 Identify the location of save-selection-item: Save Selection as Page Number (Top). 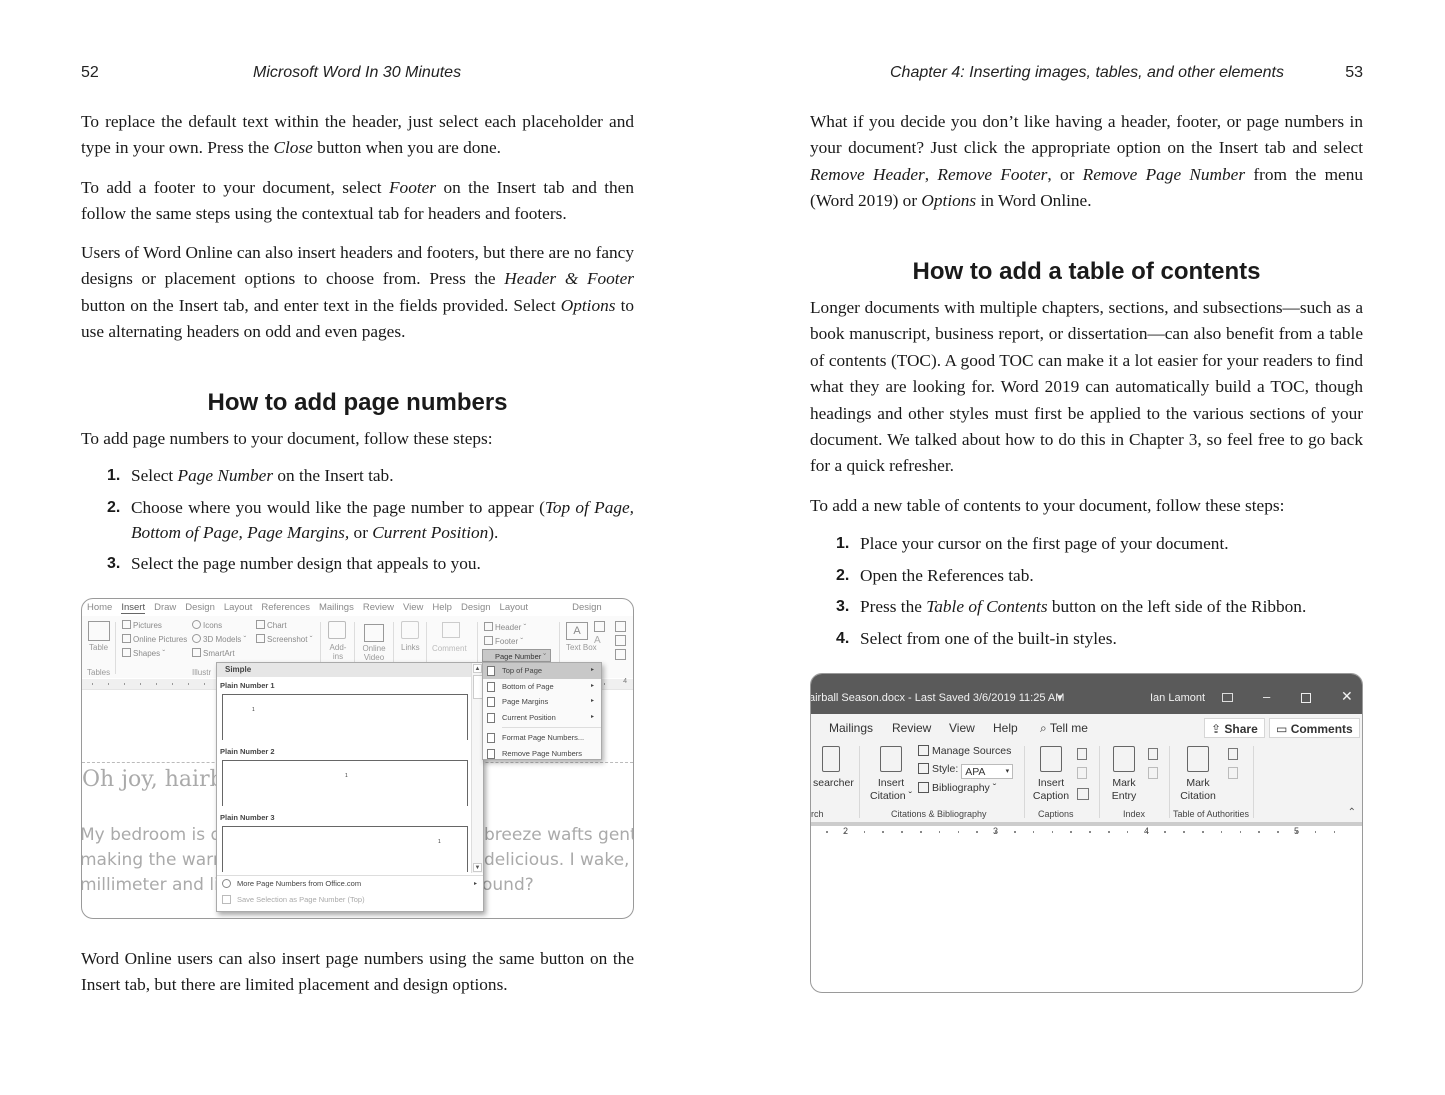
(350, 900).